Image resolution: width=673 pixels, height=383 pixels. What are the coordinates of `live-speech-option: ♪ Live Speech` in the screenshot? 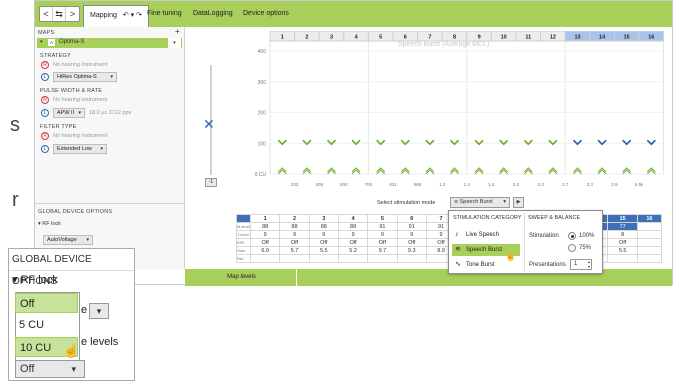 It's located at (486, 235).